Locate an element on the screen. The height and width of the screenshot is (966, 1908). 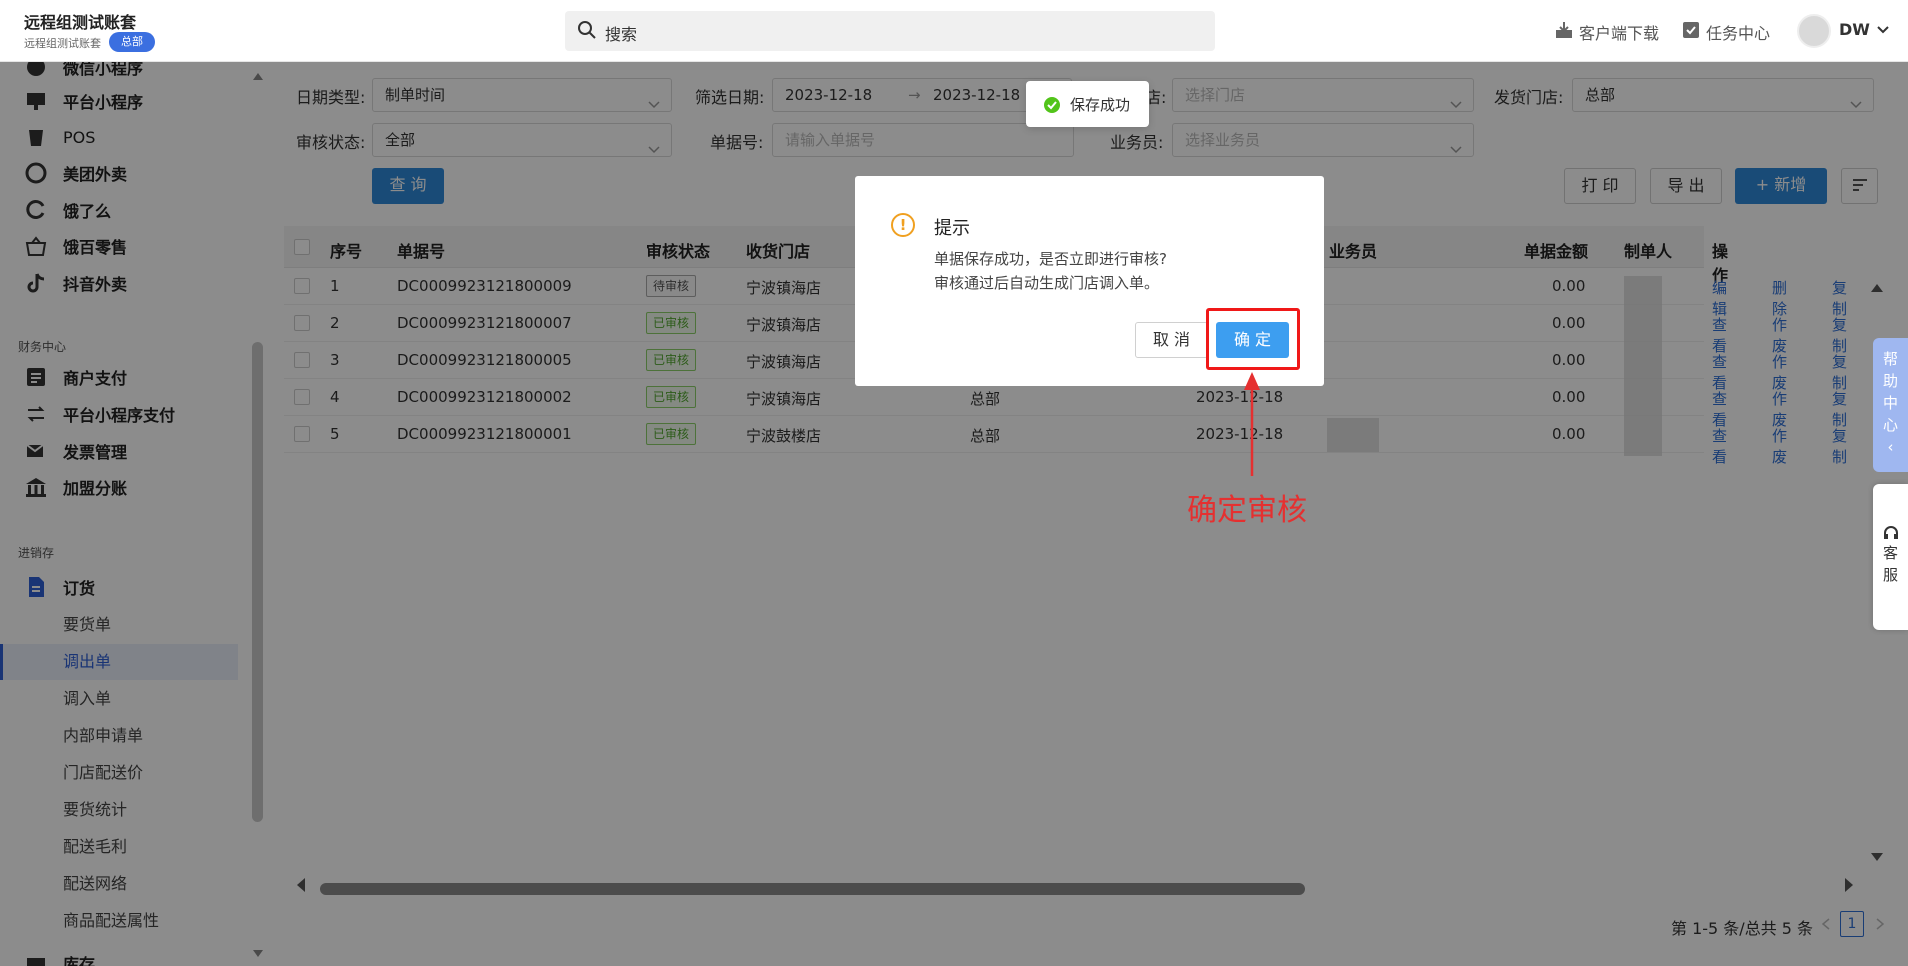
collapse-chevron-icon: ‹ is located at coordinates (1890, 447).